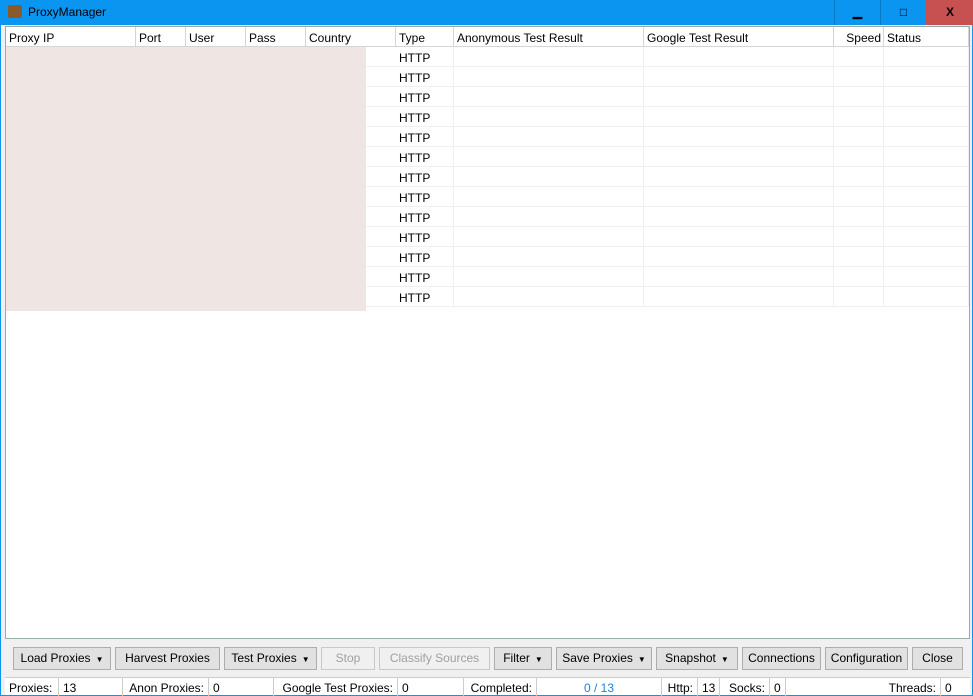 This screenshot has width=973, height=696. What do you see at coordinates (690, 658) in the screenshot?
I see `snapshot-label: Snapshot` at bounding box center [690, 658].